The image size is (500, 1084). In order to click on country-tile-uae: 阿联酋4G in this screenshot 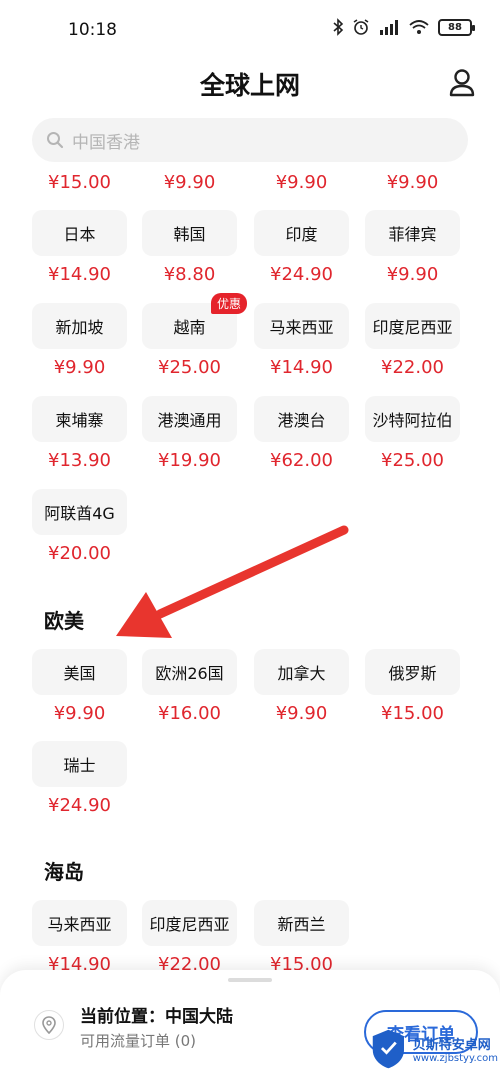, I will do `click(79, 512)`.